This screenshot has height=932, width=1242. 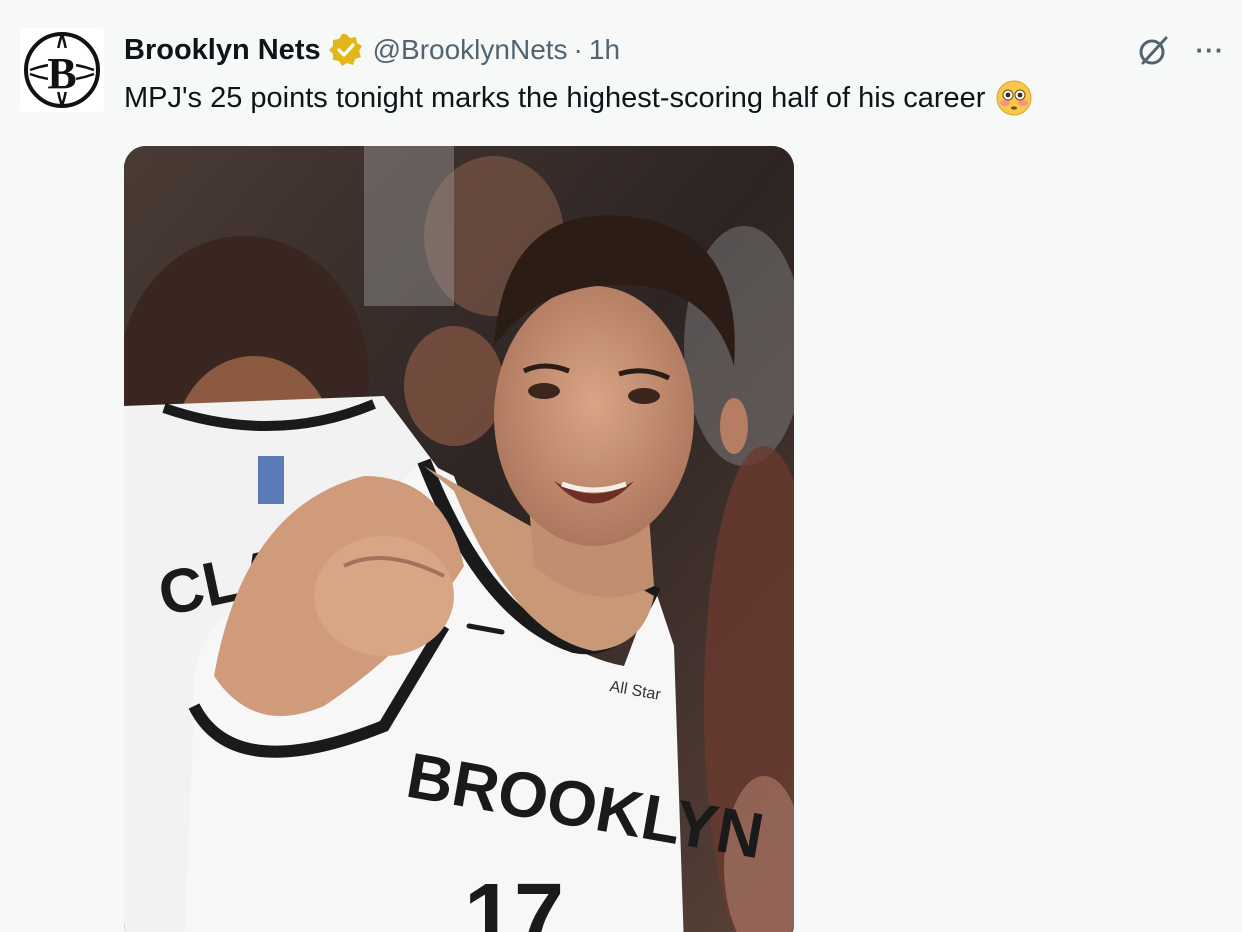 I want to click on grok-icon, so click(x=1153, y=51).